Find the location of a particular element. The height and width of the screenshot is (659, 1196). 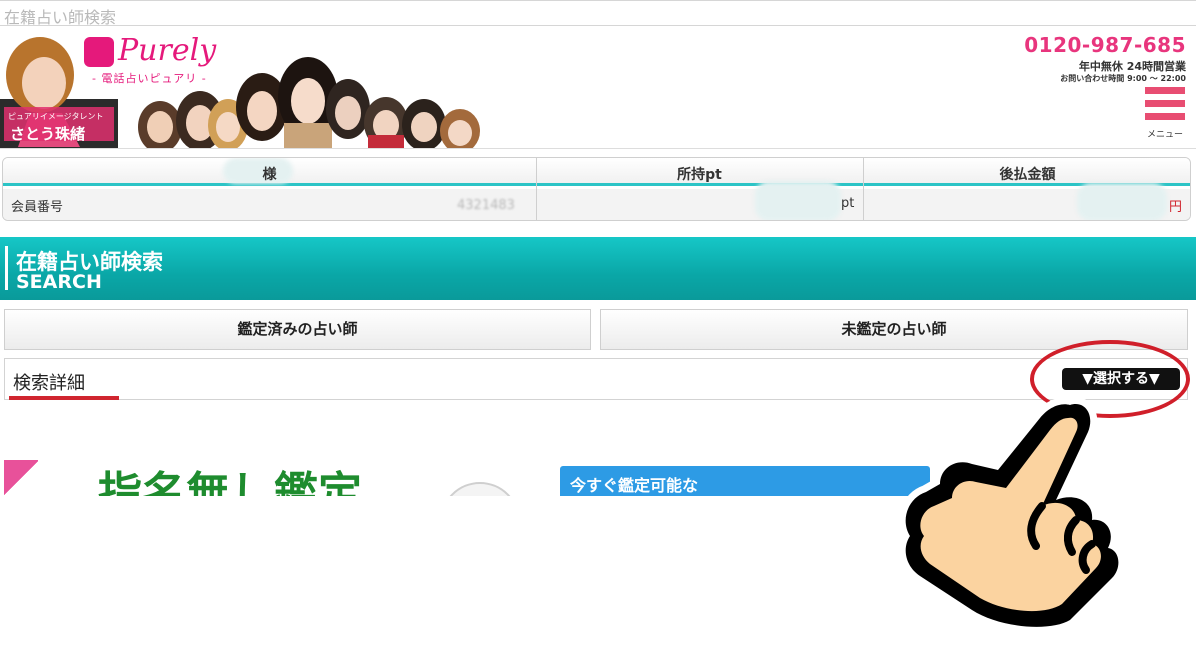

menu-label: メニュー is located at coordinates (1164, 135).